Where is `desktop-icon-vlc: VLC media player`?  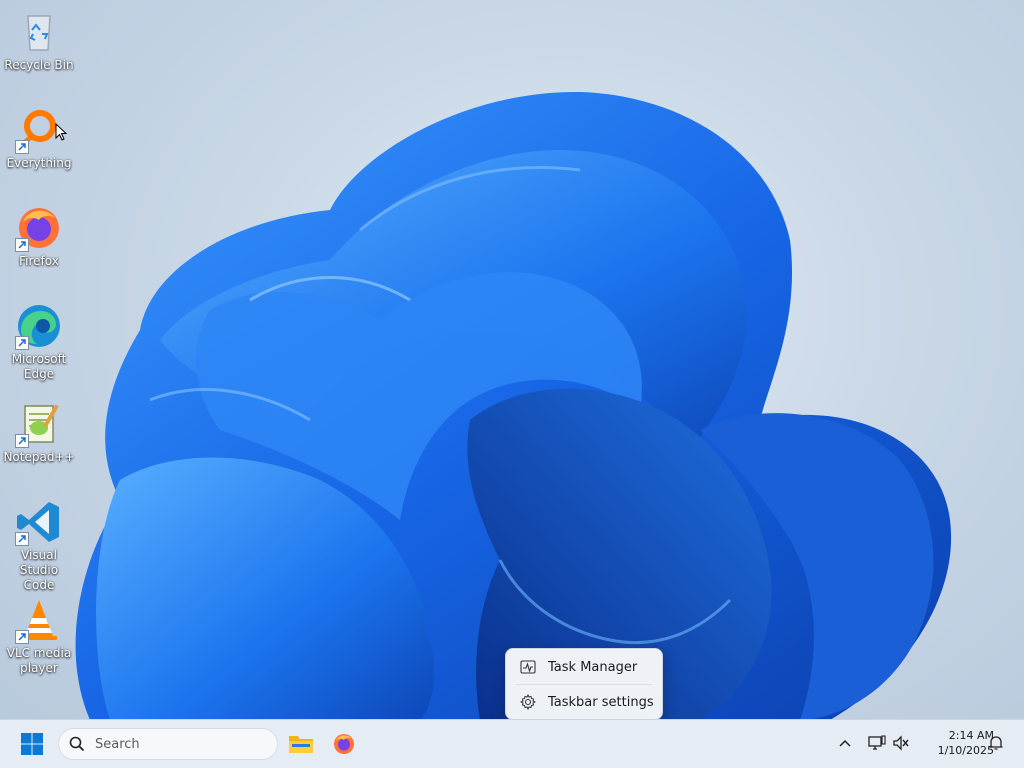 desktop-icon-vlc: VLC media player is located at coordinates (39, 636).